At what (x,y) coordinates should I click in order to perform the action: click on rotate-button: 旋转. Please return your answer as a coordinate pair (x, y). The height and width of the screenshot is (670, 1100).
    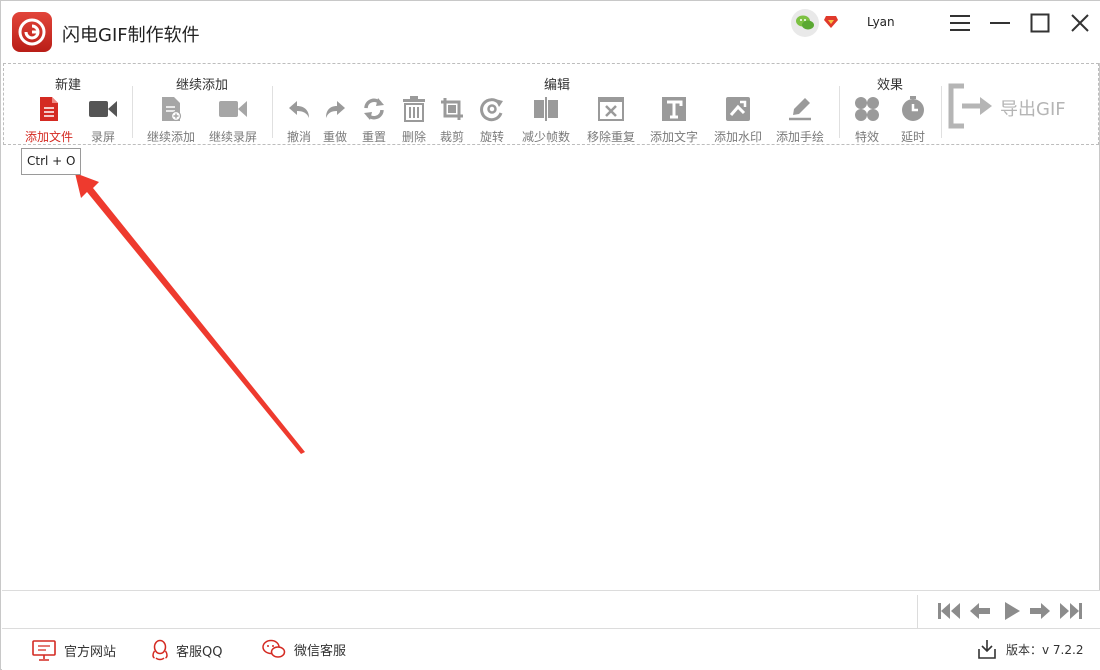
    Looking at the image, I should click on (492, 119).